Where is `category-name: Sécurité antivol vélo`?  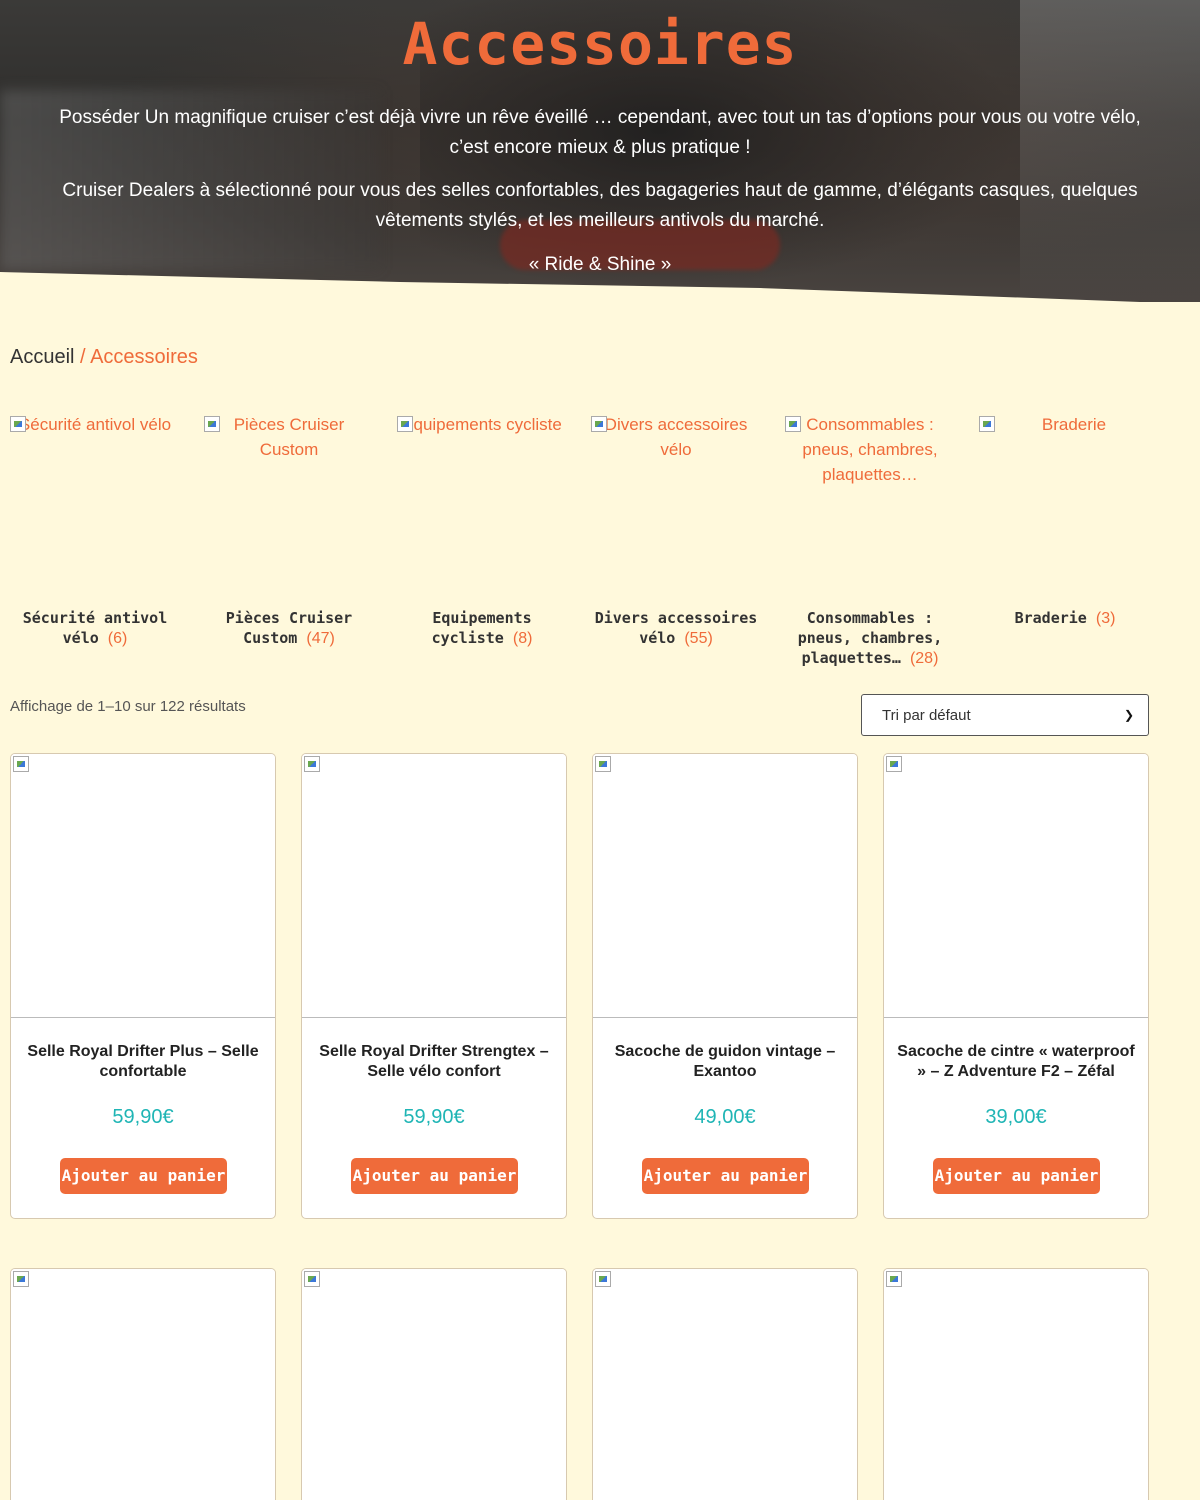
category-name: Sécurité antivol vélo is located at coordinates (95, 628).